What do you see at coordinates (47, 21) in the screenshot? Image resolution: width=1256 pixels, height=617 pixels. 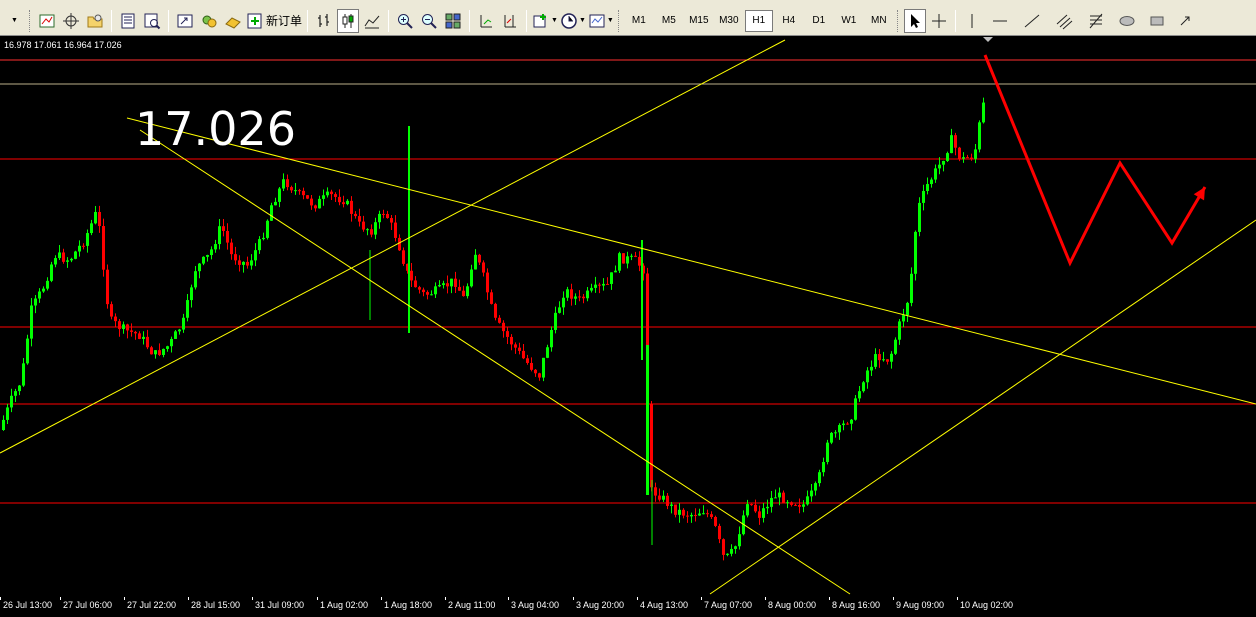 I see `new-chart-icon` at bounding box center [47, 21].